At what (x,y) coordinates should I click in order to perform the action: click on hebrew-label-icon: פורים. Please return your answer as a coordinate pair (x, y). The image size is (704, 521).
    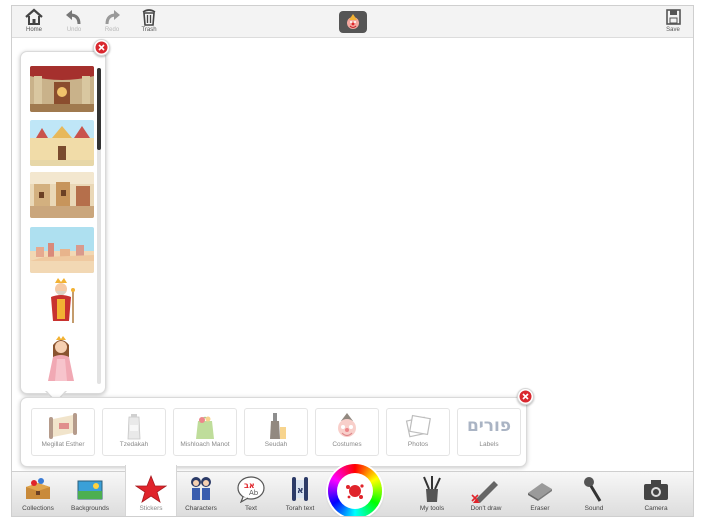
    Looking at the image, I should click on (489, 426).